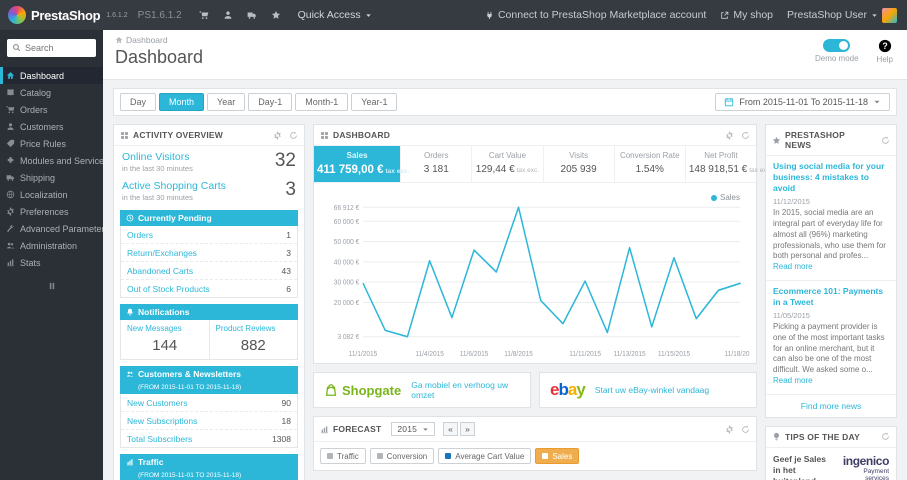 Image resolution: width=907 pixels, height=480 pixels. Describe the element at coordinates (168, 289) in the screenshot. I see `out-of-stock-link: Out of Stock Products` at that location.